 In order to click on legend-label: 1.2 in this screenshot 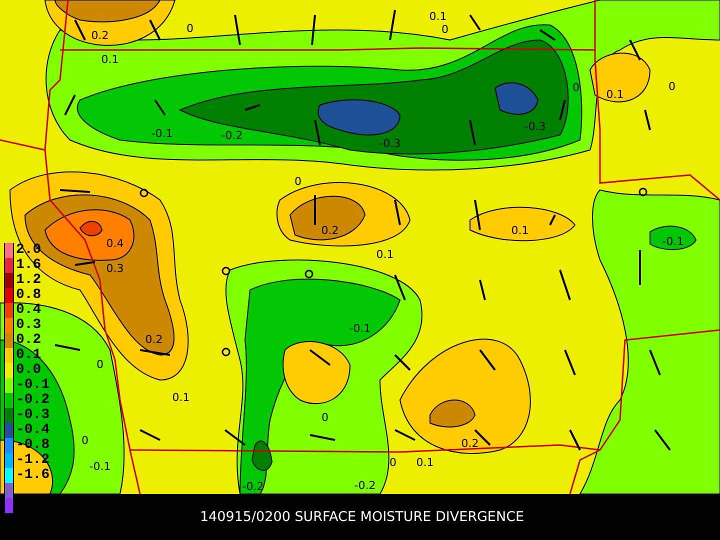, I will do `click(29, 280)`.